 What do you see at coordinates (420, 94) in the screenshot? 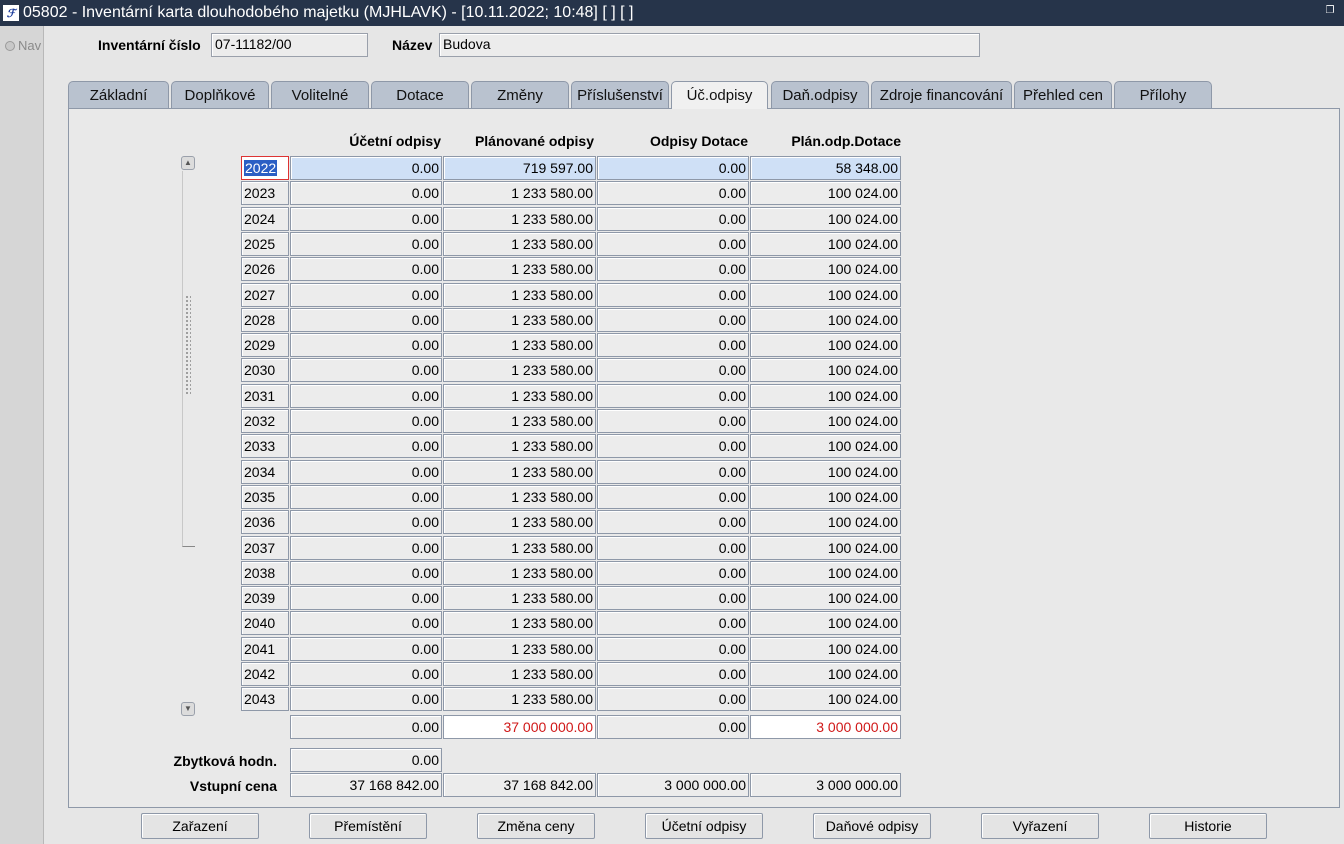
I see `tab-dotace: Dotace` at bounding box center [420, 94].